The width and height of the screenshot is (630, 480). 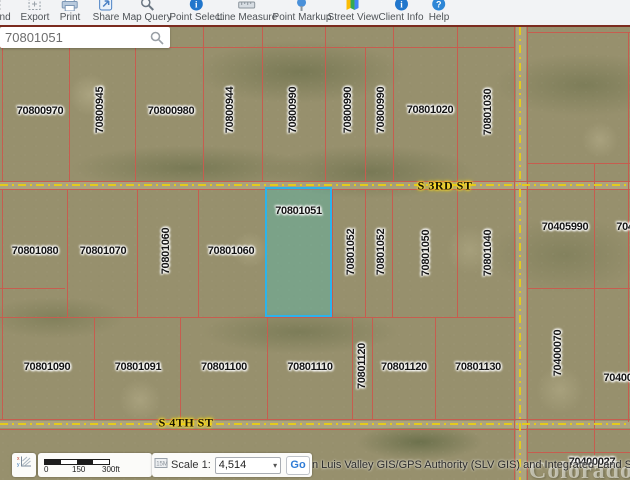 I want to click on go-button: Go, so click(x=298, y=465).